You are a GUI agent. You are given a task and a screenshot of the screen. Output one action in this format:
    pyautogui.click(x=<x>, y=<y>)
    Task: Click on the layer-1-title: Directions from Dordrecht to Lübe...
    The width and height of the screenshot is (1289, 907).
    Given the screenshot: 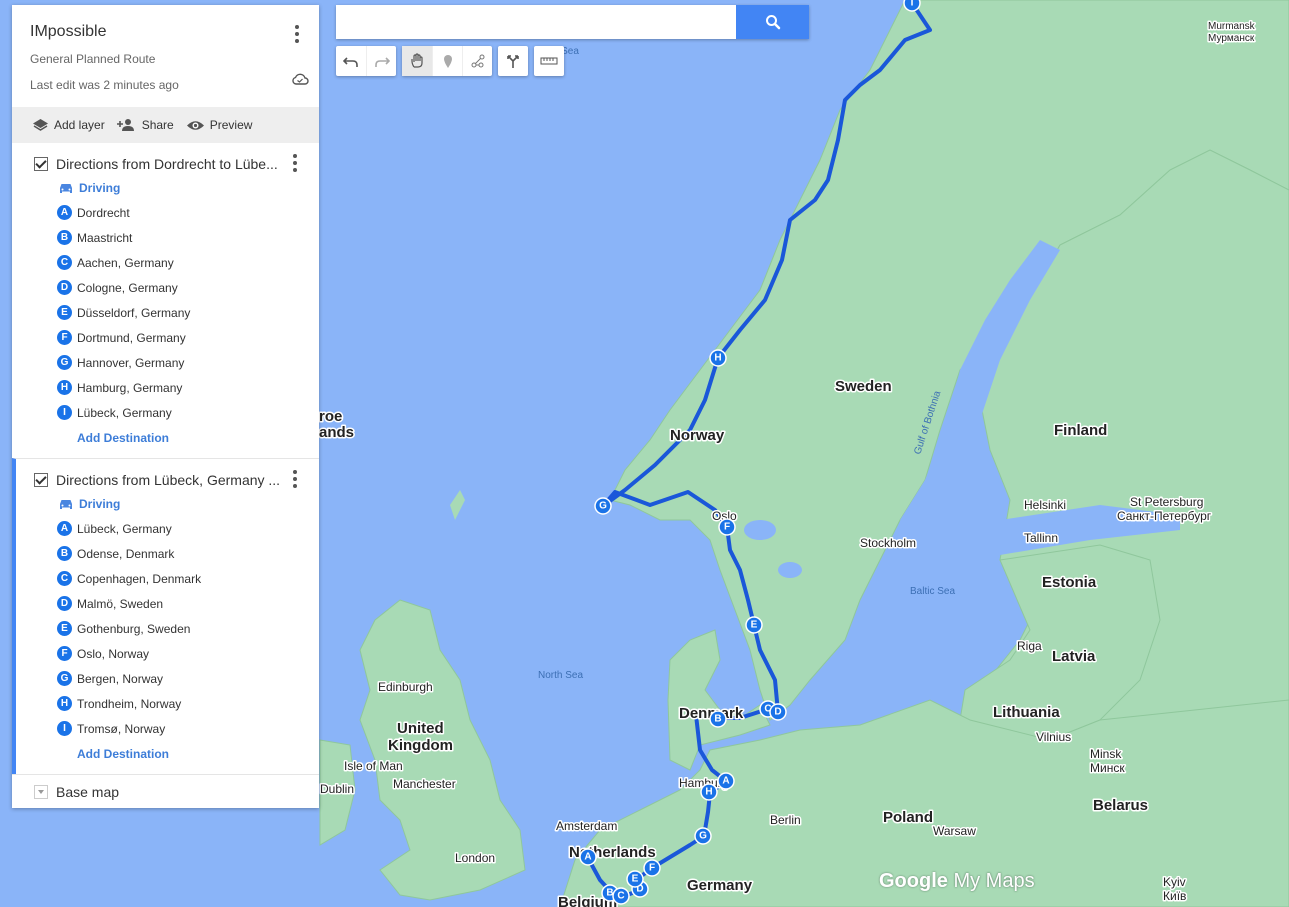 What is the action you would take?
    pyautogui.click(x=170, y=164)
    